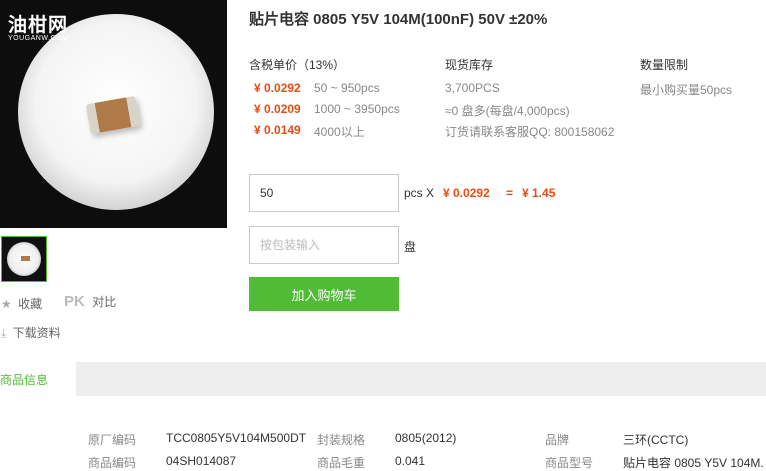 Image resolution: width=766 pixels, height=471 pixels. What do you see at coordinates (112, 463) in the screenshot?
I see `info-key: 商品编码` at bounding box center [112, 463].